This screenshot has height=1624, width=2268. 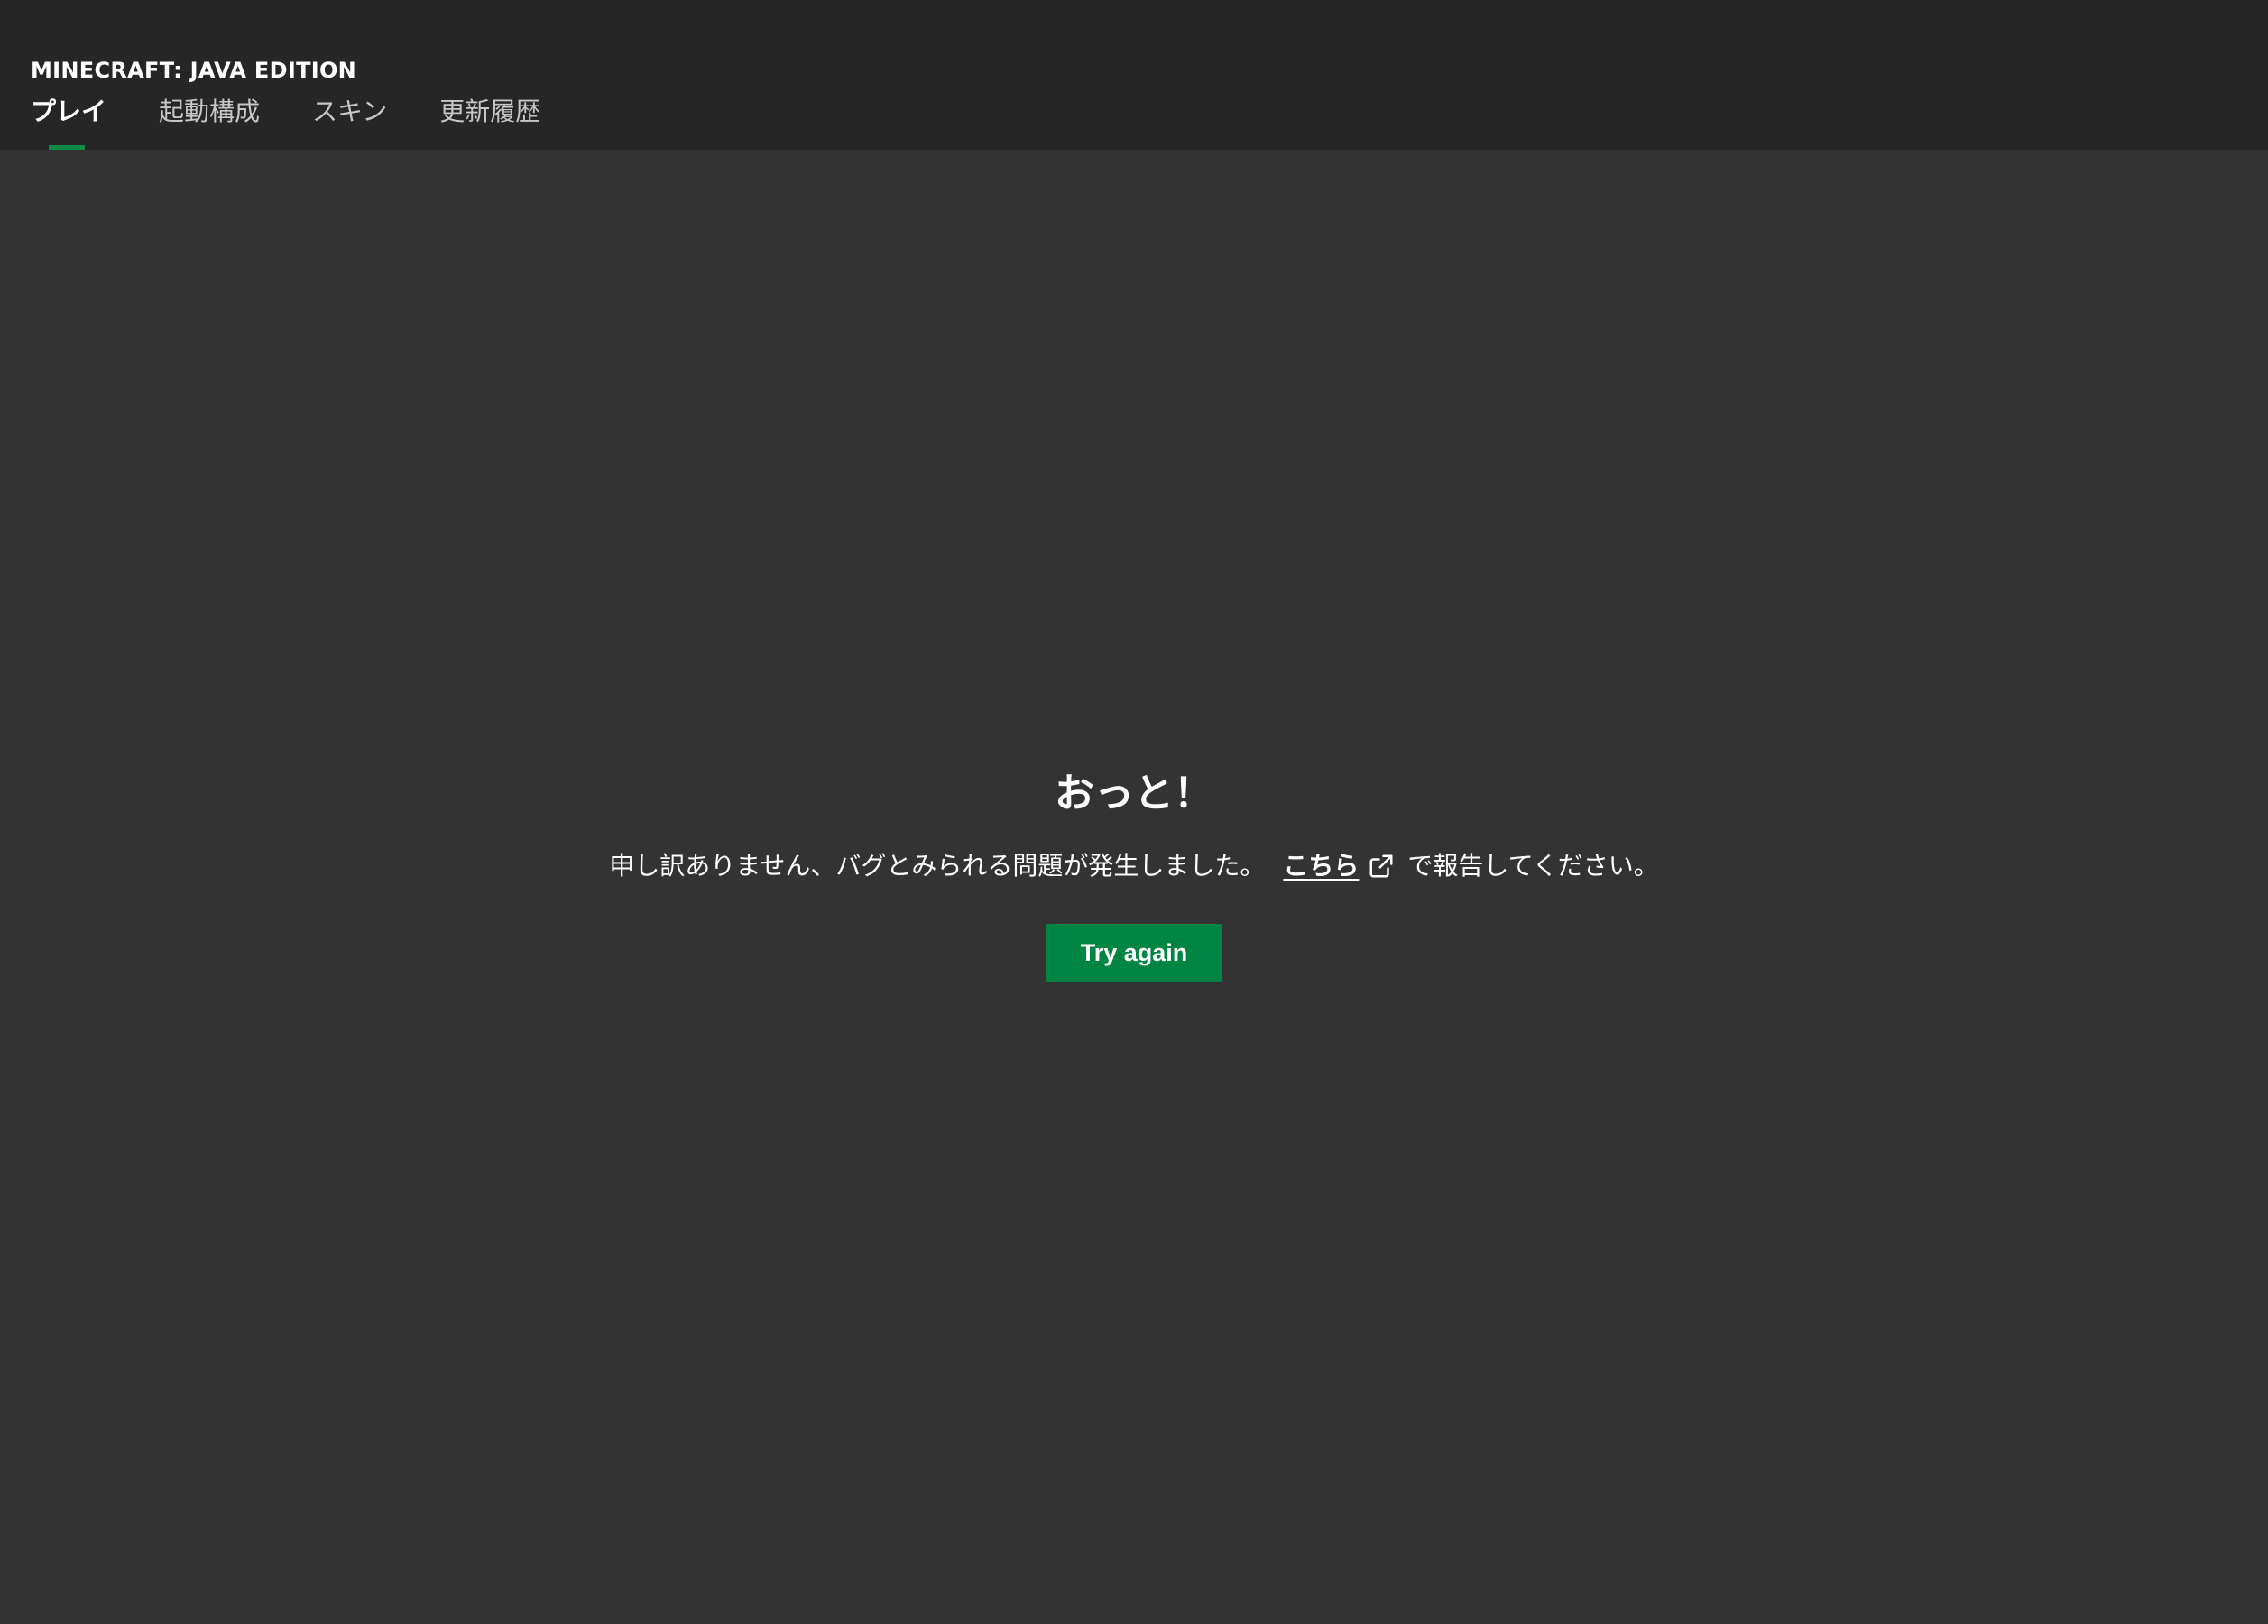 I want to click on product-title: MINECRAFT: JAVA EDITION, so click(x=194, y=70).